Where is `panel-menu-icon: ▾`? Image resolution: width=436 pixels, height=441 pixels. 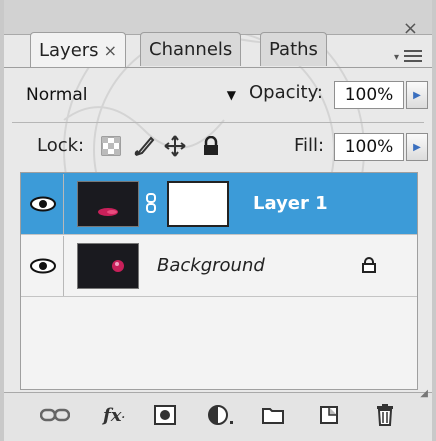
panel-menu-icon: ▾ is located at coordinates (408, 56).